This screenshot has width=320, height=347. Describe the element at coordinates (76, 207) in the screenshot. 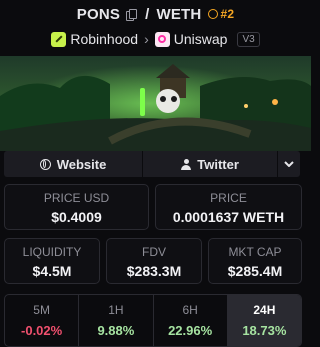

I see `price-usd-box: PRICE USD $0.4009` at that location.